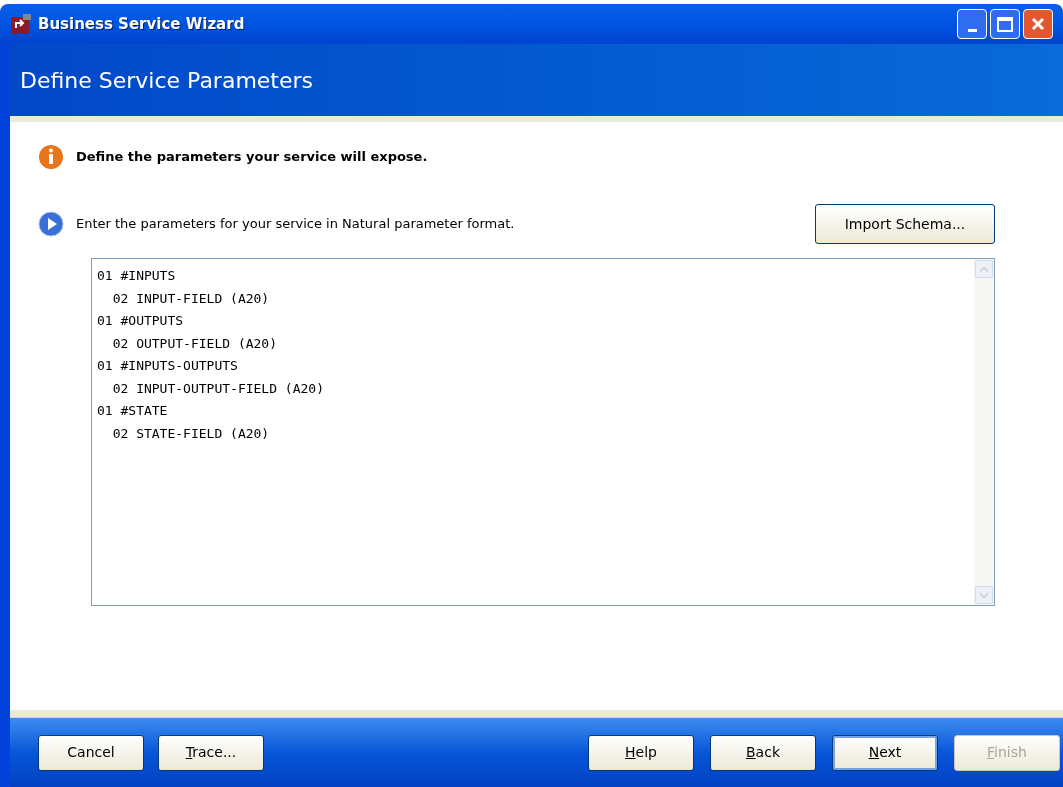  Describe the element at coordinates (295, 224) in the screenshot. I see `prompt-text: Enter the parameters for your service in Natural parameter format.` at that location.